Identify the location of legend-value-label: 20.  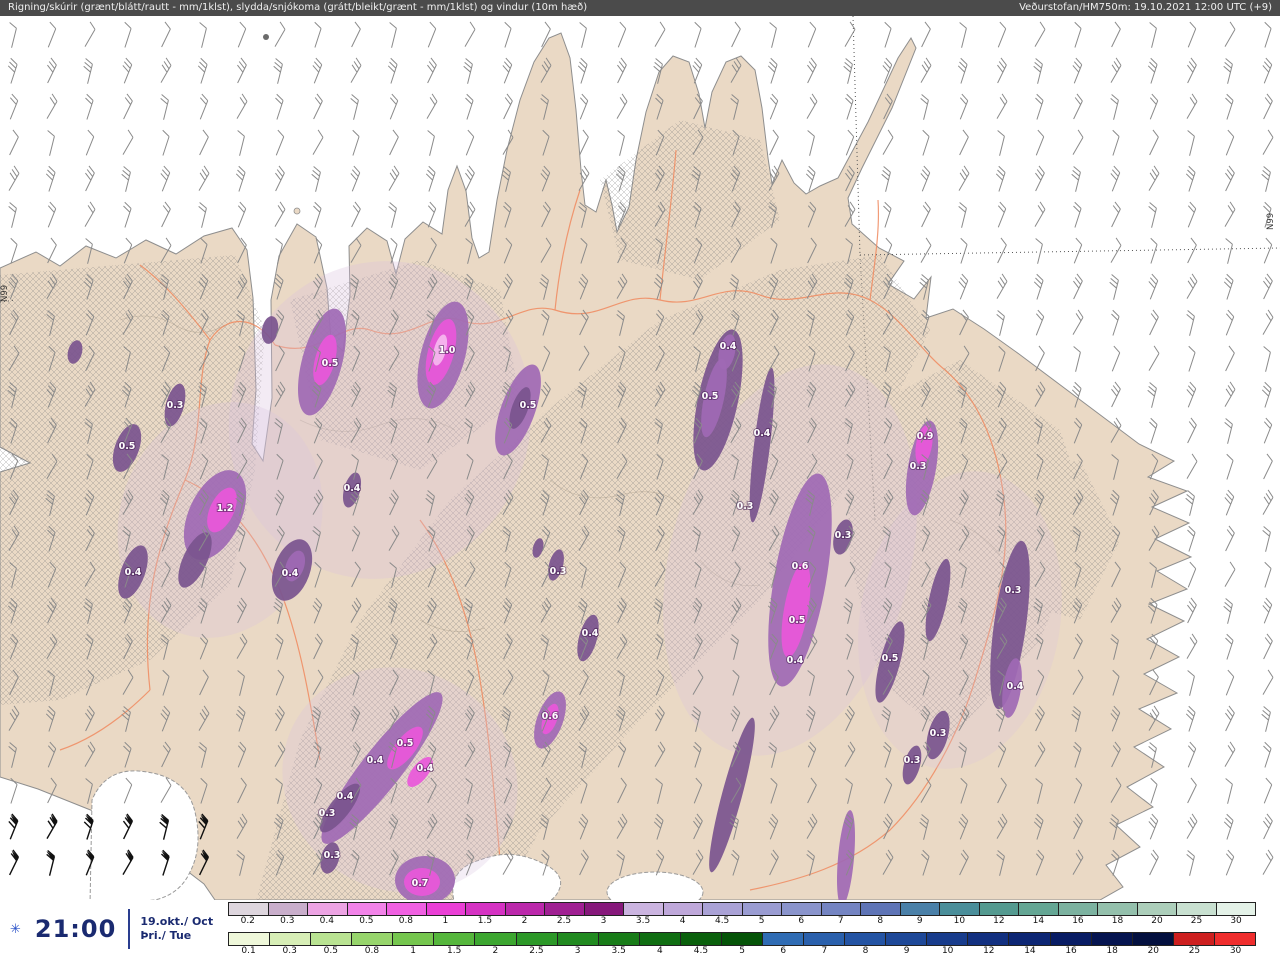
(1157, 921).